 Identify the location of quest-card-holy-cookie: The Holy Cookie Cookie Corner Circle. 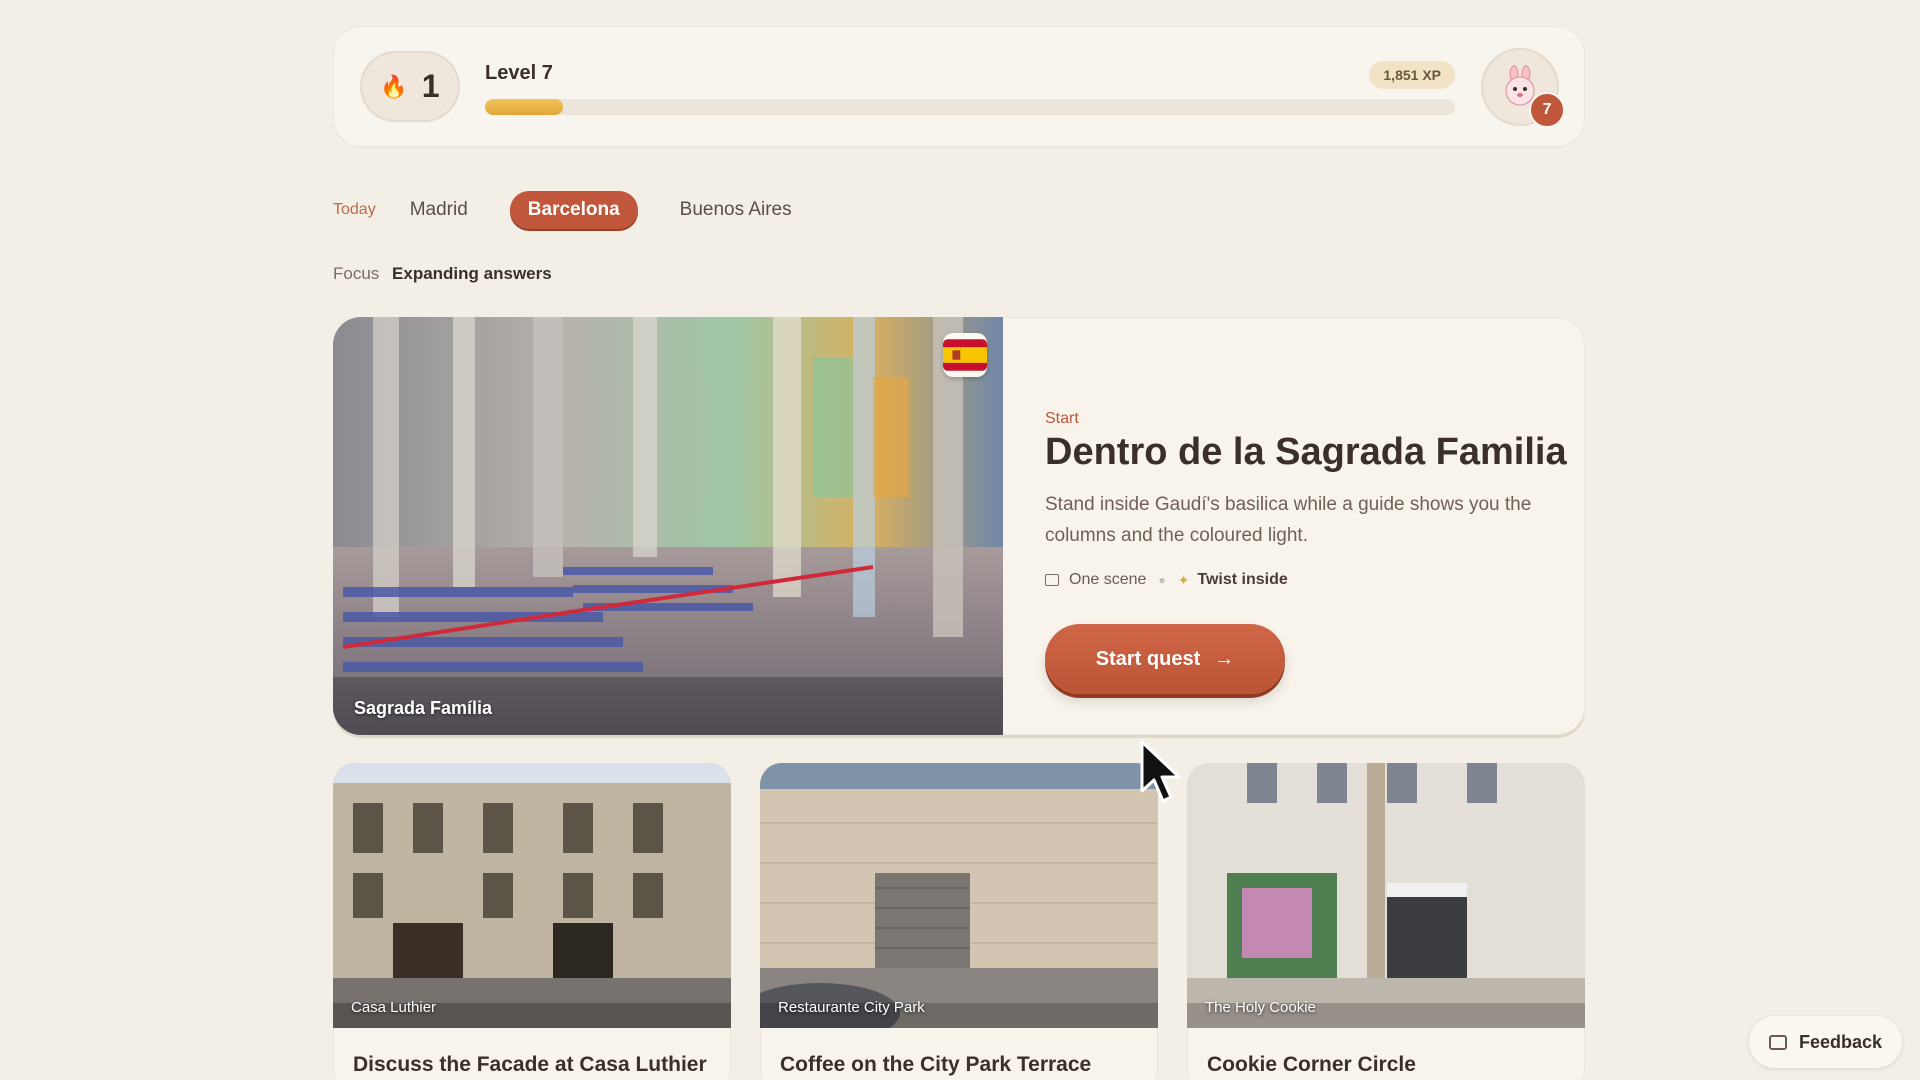
(1386, 921).